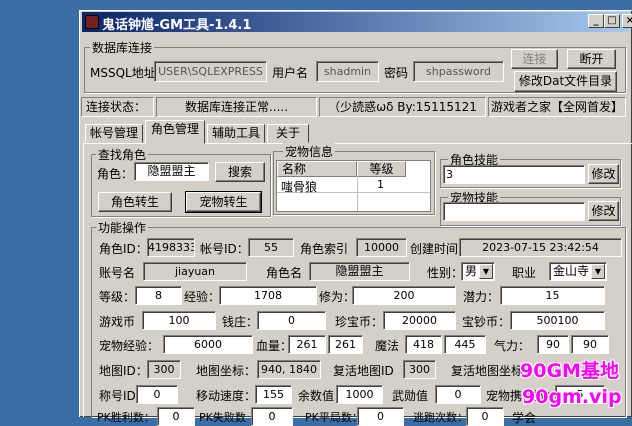  What do you see at coordinates (334, 417) in the screenshot?
I see `pk-flat-label: PK平局数：` at bounding box center [334, 417].